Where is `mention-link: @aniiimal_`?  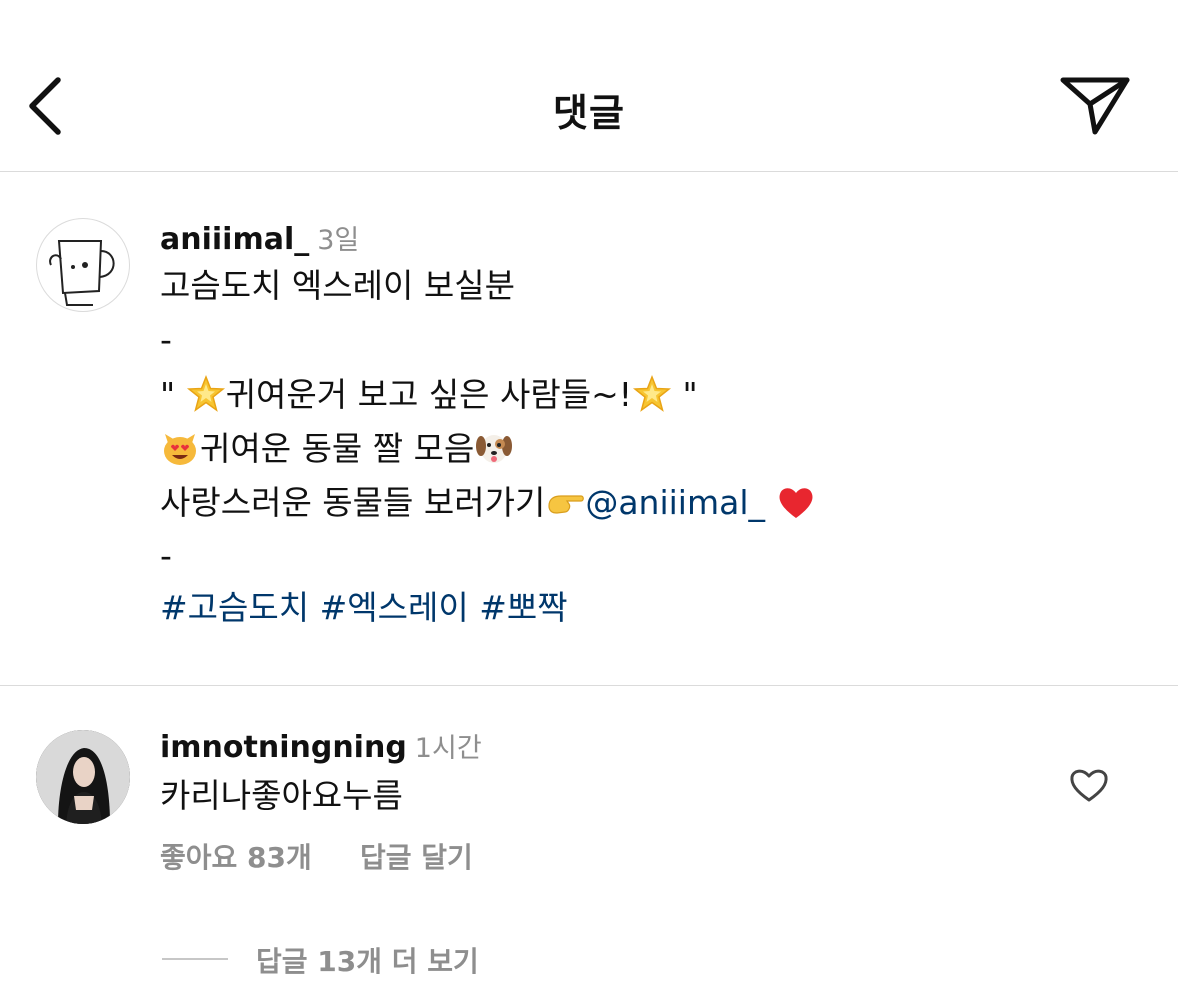
mention-link: @aniiimal_ is located at coordinates (675, 502).